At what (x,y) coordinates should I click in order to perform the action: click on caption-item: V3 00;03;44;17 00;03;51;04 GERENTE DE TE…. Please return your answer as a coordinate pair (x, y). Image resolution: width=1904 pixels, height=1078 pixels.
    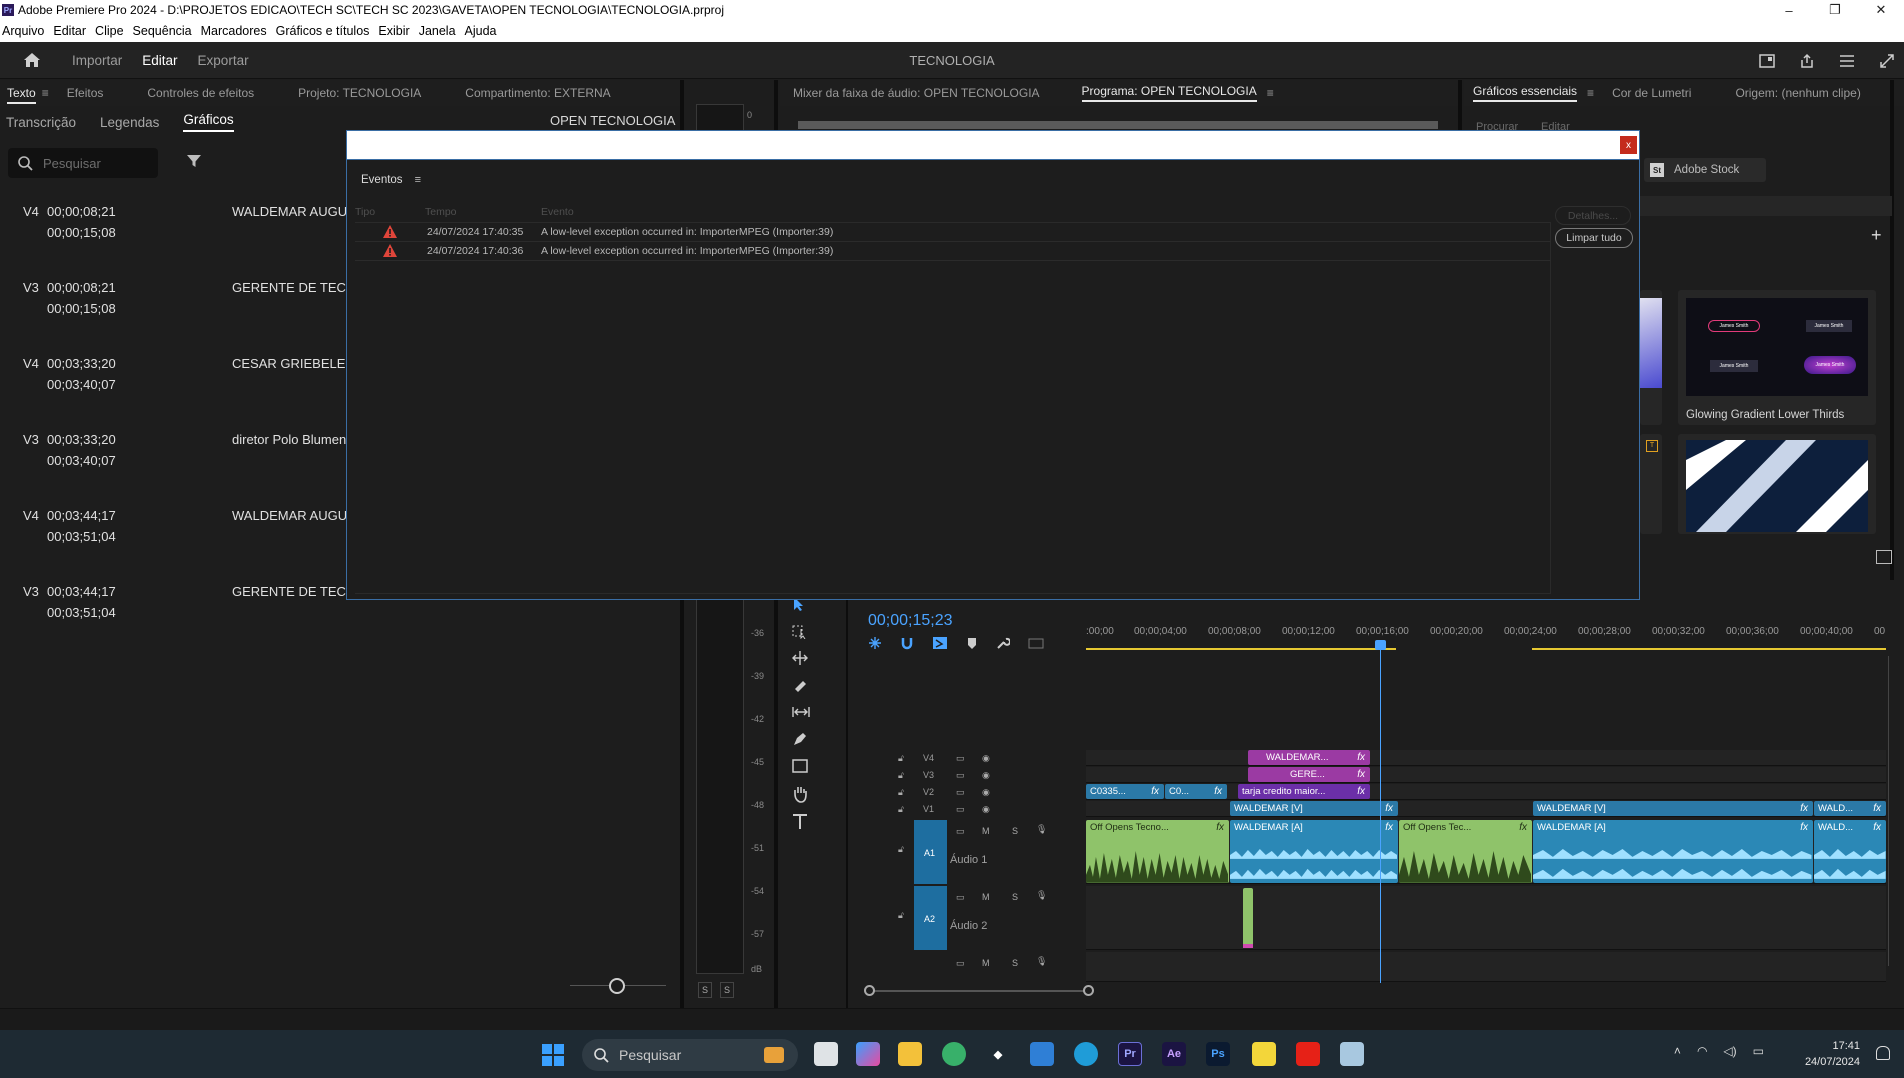
    Looking at the image, I should click on (173, 611).